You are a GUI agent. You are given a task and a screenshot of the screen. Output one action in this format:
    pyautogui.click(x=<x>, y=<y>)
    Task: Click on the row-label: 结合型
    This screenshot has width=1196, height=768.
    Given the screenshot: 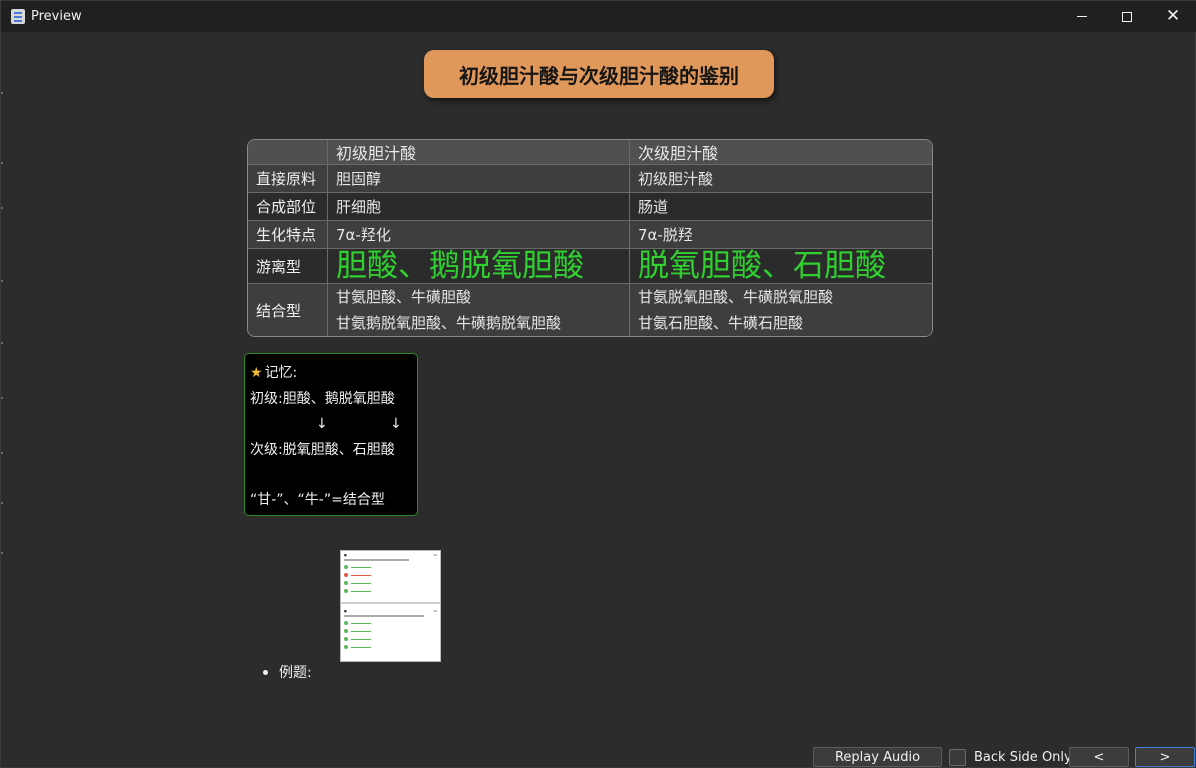 What is the action you would take?
    pyautogui.click(x=288, y=310)
    